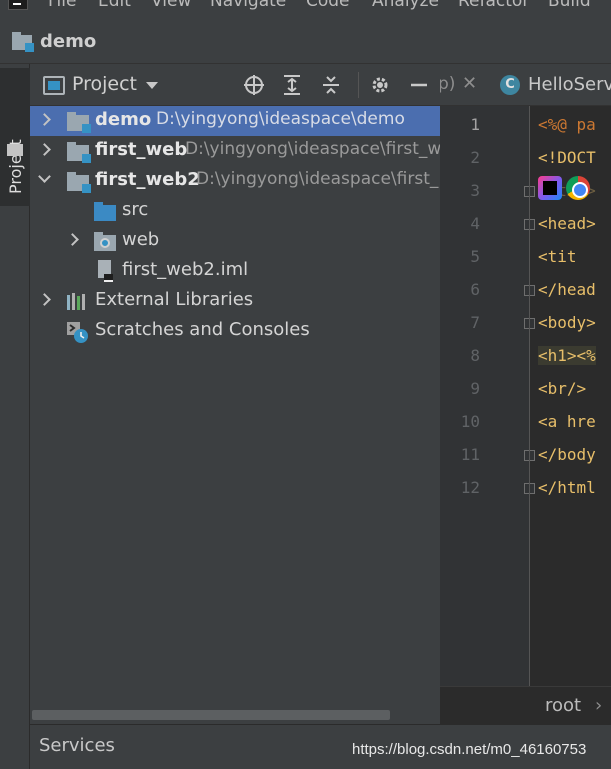 This screenshot has height=769, width=611. I want to click on tree-node-external-libraries: External Libraries, so click(235, 301).